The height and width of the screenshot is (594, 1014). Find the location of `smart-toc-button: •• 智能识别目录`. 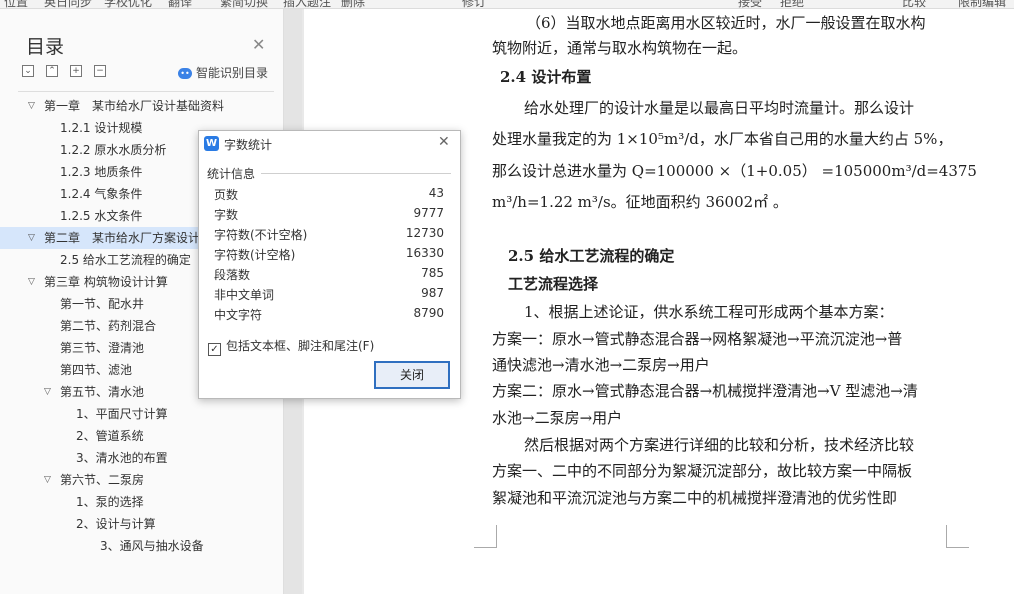

smart-toc-button: •• 智能识别目录 is located at coordinates (223, 72).